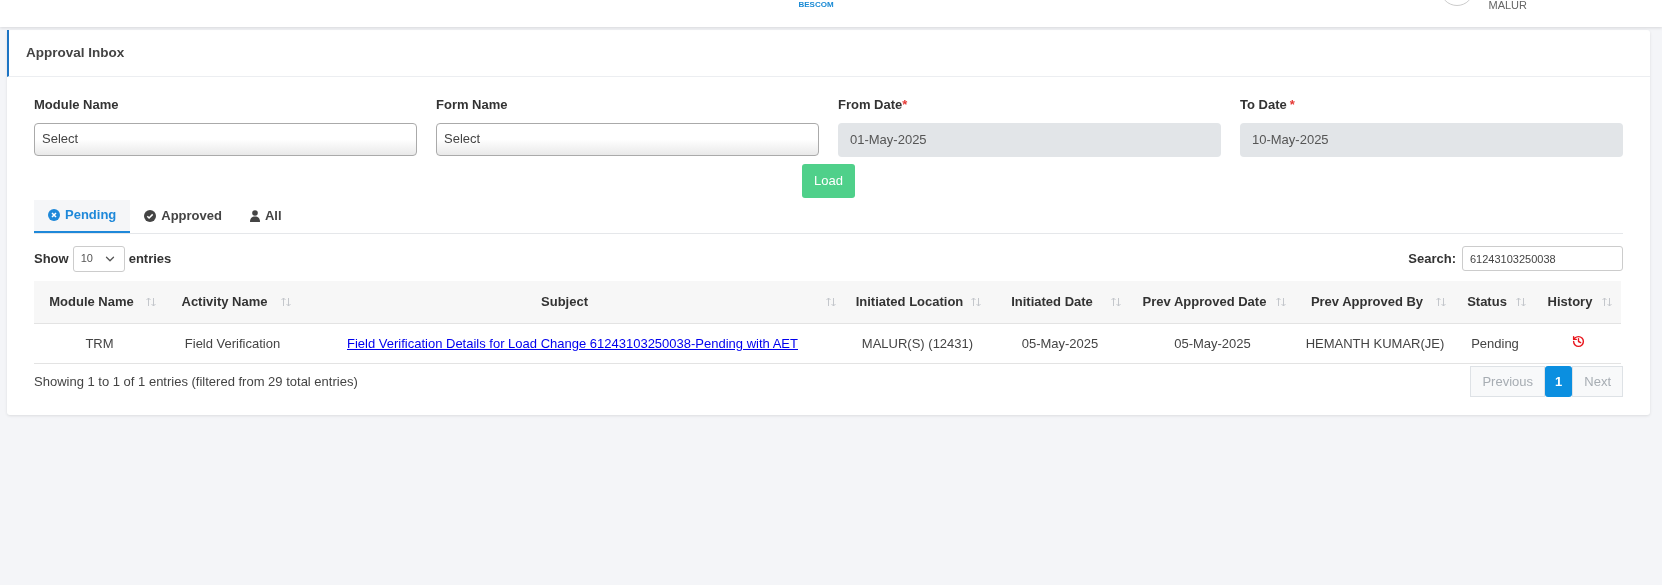 The width and height of the screenshot is (1662, 585). Describe the element at coordinates (564, 302) in the screenshot. I see `column-header: Subject` at that location.